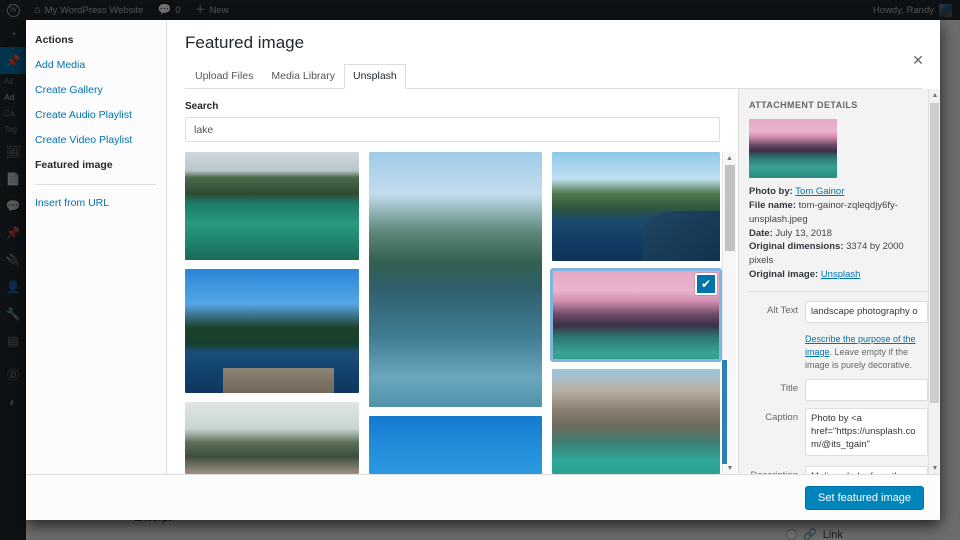 The height and width of the screenshot is (540, 960). Describe the element at coordinates (864, 497) in the screenshot. I see `set-featured-image-button: Set featured image` at that location.